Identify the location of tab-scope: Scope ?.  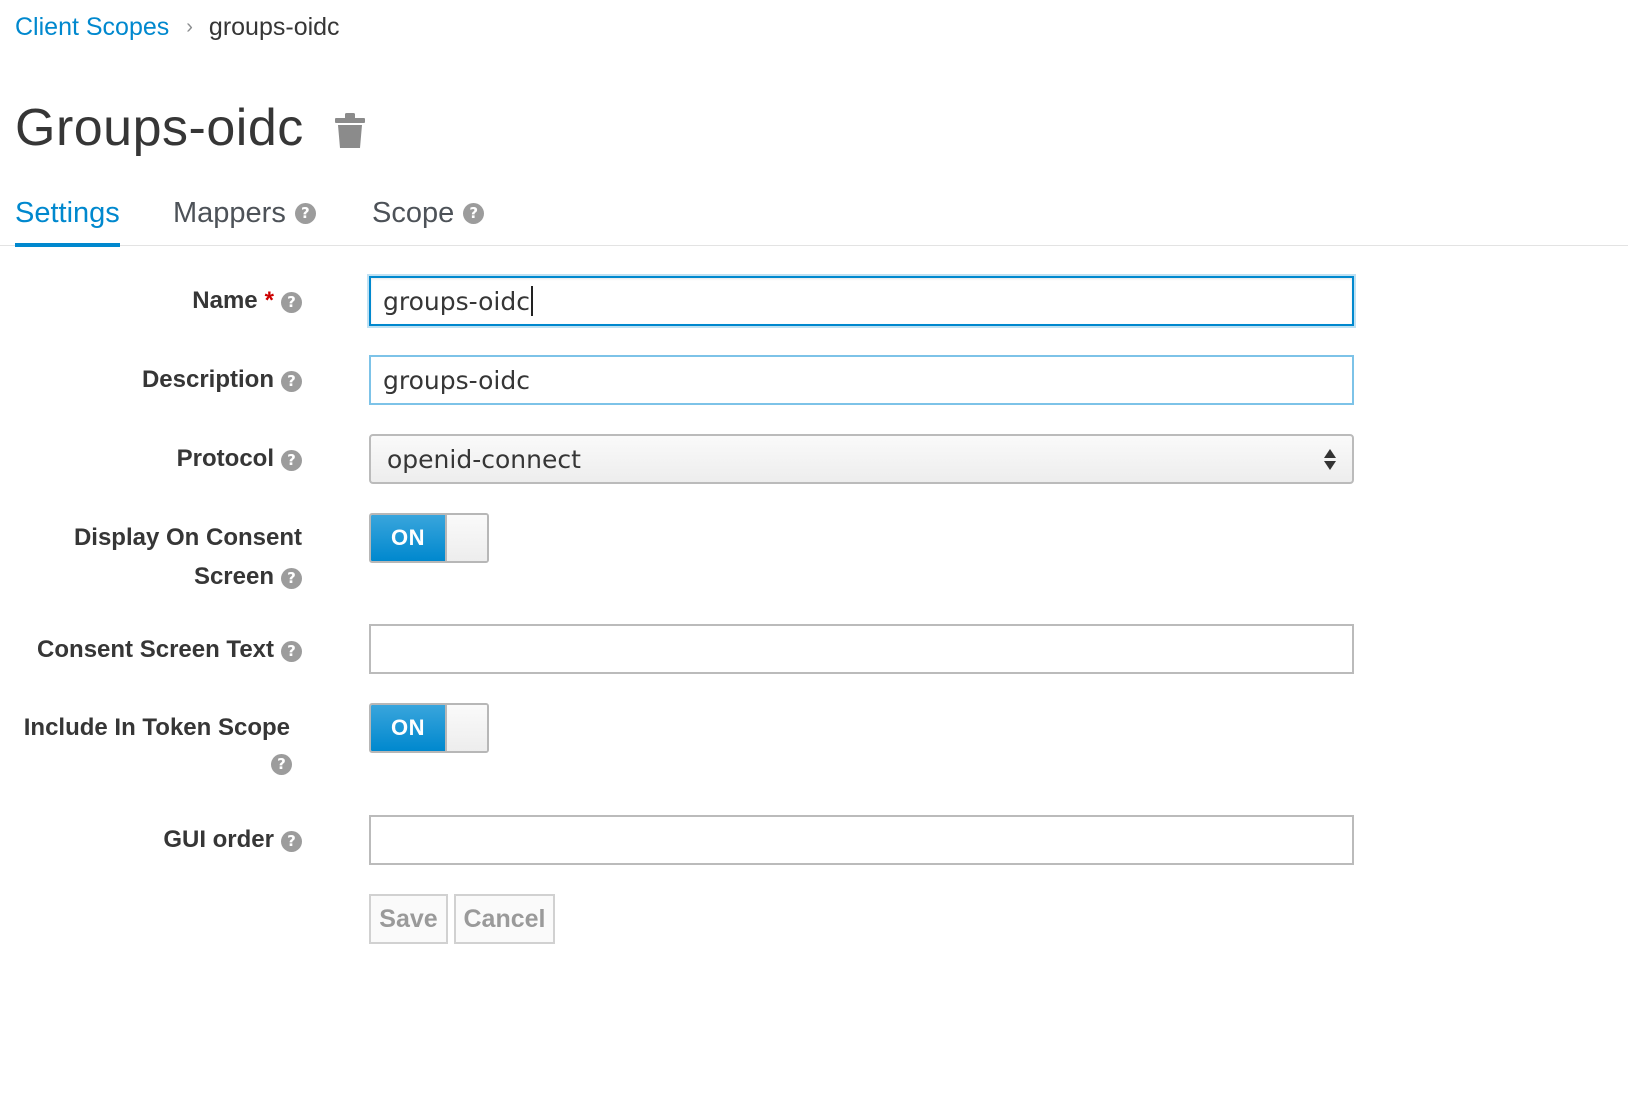
(428, 213).